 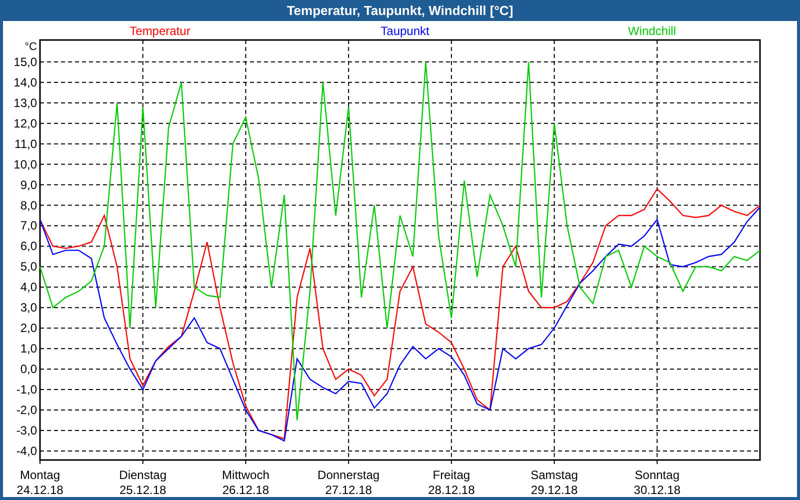 What do you see at coordinates (28, 287) in the screenshot?
I see `axis-tick-label: 4,0` at bounding box center [28, 287].